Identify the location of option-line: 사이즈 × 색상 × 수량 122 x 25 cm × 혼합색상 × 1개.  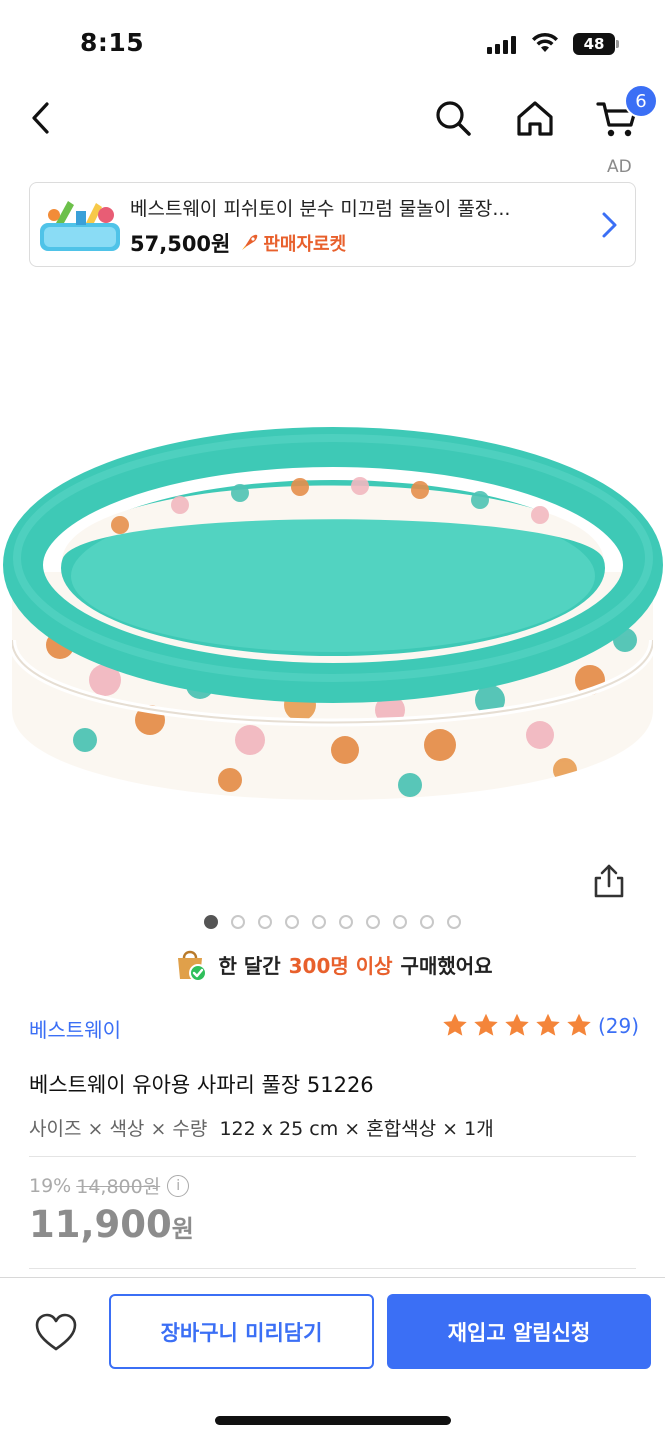
(261, 1127).